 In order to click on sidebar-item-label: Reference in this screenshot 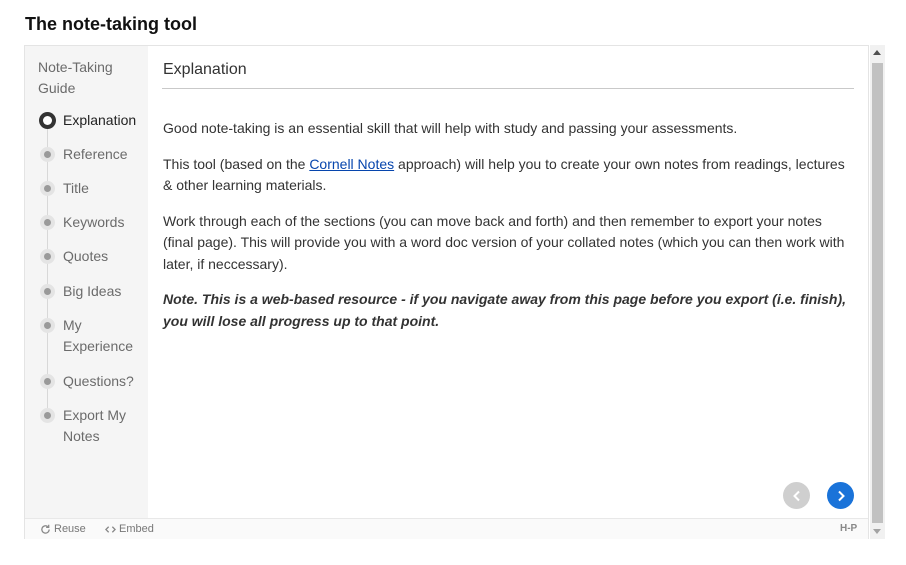, I will do `click(95, 154)`.